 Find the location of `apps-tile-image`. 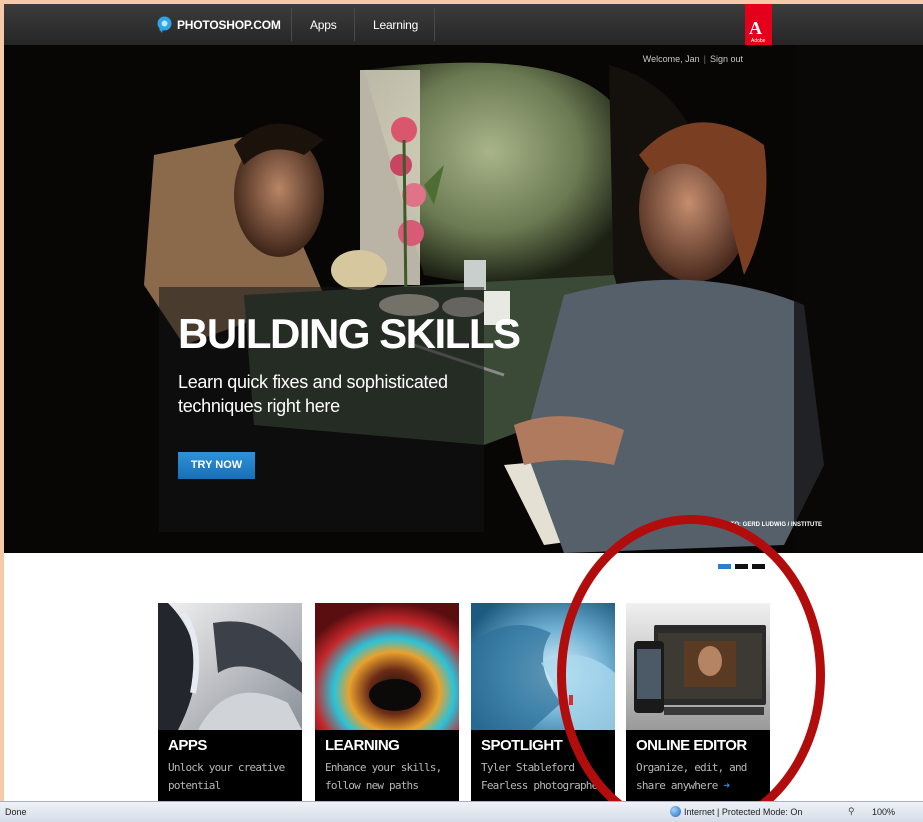

apps-tile-image is located at coordinates (230, 666).